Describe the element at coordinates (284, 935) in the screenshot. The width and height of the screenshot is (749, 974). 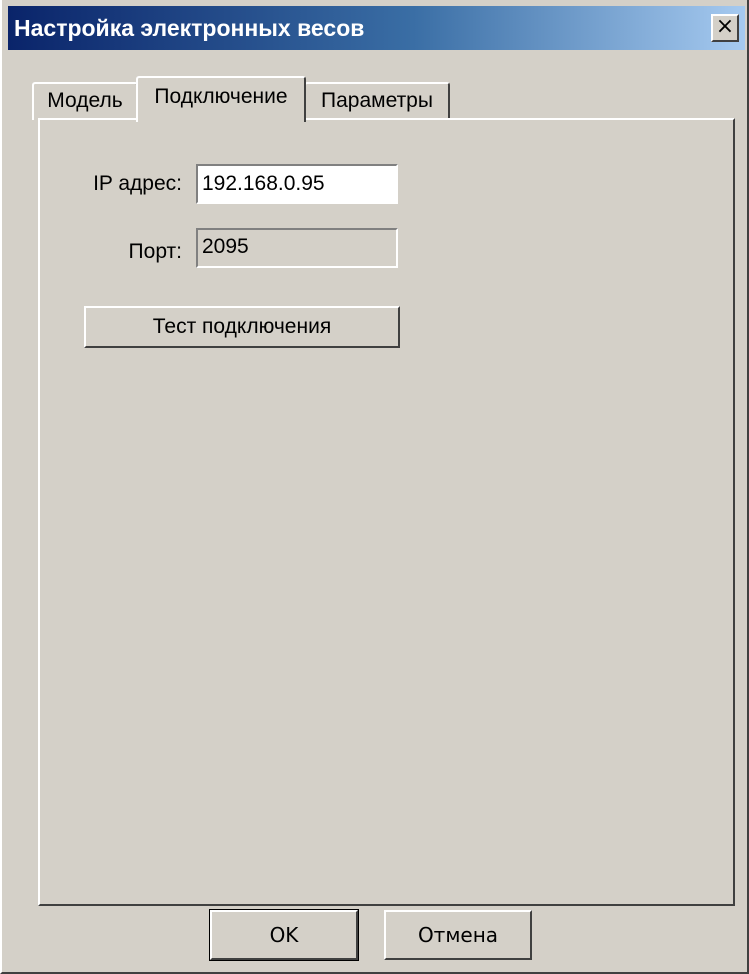
I see `ok-button: OK` at that location.